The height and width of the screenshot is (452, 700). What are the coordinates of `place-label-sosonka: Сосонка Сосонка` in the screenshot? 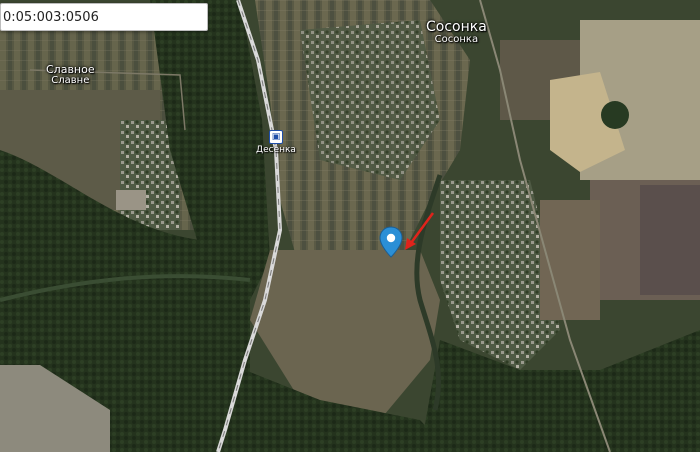 It's located at (456, 32).